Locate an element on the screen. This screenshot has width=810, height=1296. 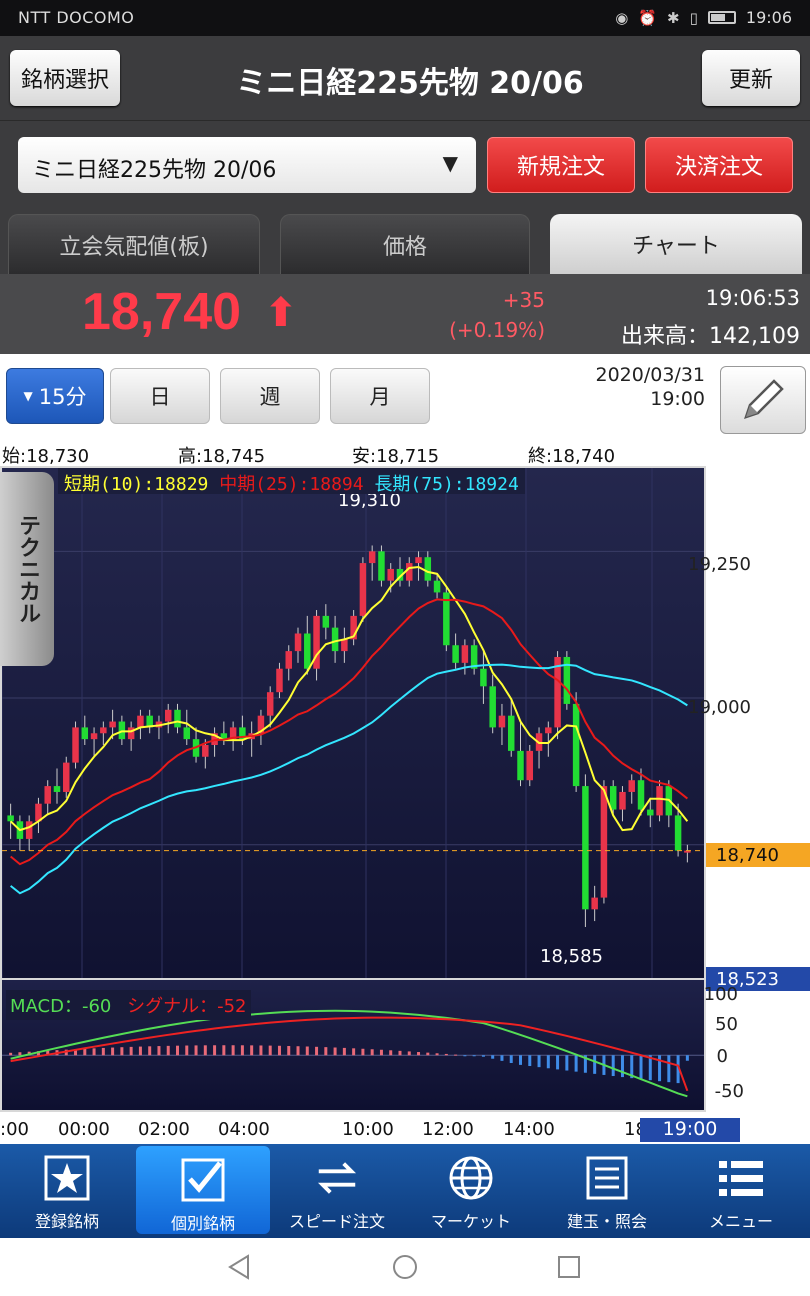
period-day-button: 日 is located at coordinates (160, 396).